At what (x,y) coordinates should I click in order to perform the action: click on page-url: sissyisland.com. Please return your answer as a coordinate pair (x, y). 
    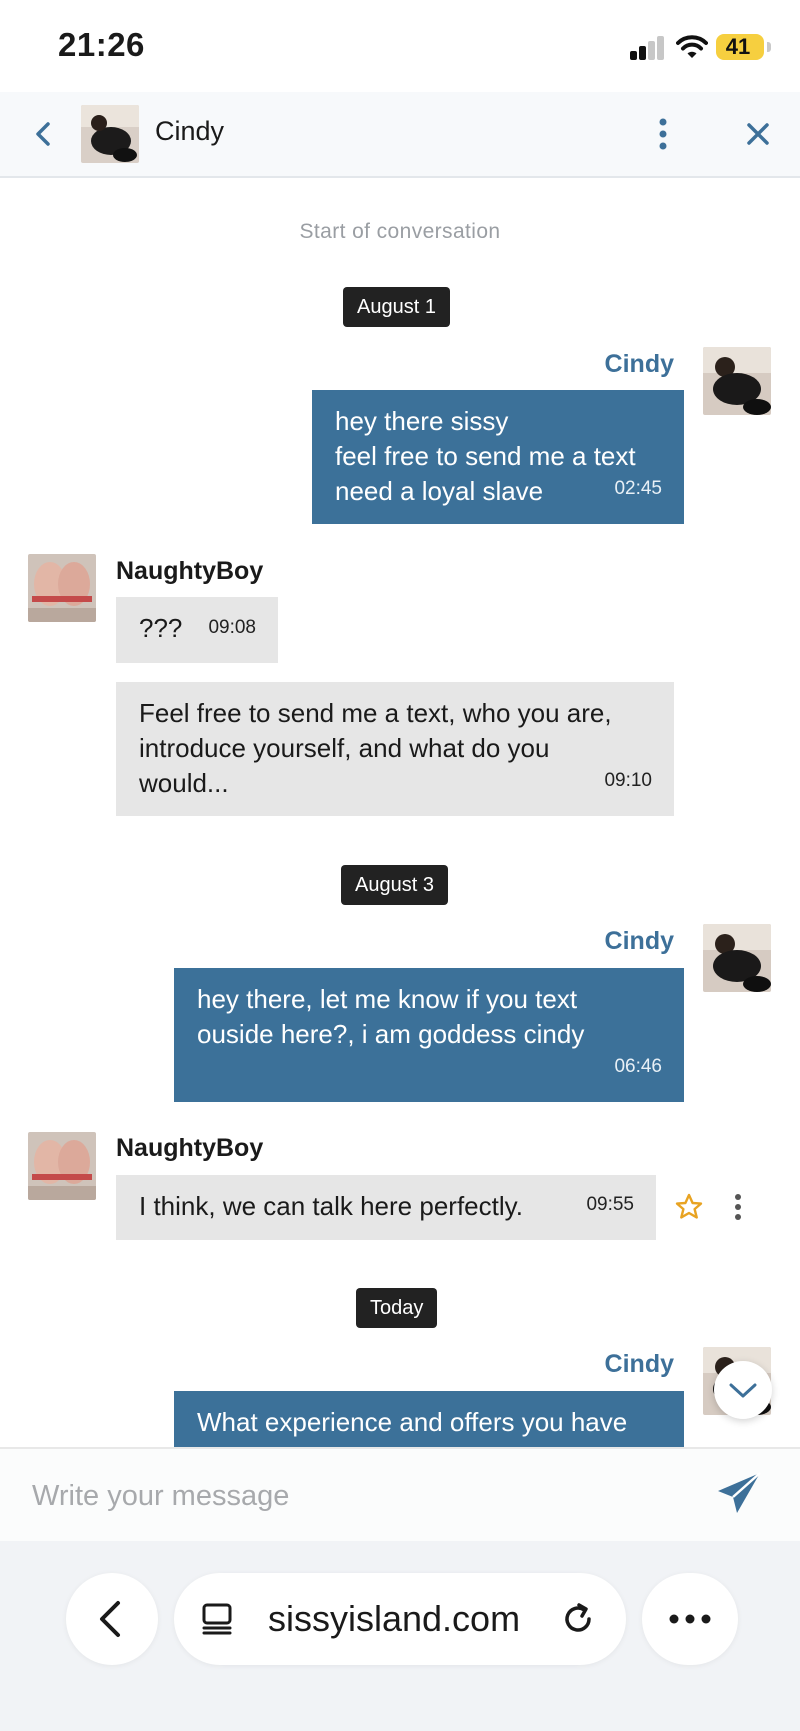
    Looking at the image, I should click on (394, 1619).